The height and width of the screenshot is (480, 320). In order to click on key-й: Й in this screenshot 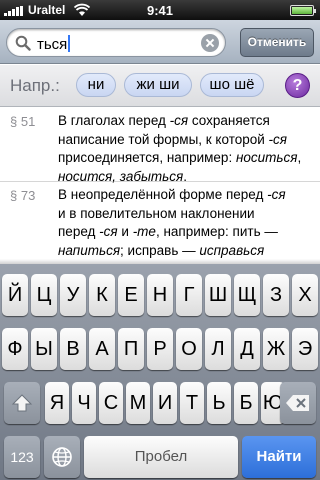, I will do `click(15, 295)`.